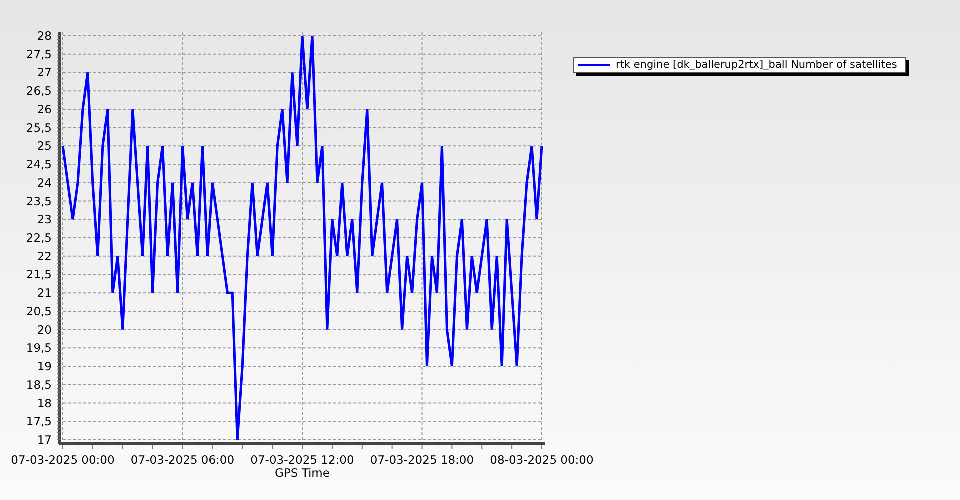  Describe the element at coordinates (44, 440) in the screenshot. I see `tick-label: 17` at that location.